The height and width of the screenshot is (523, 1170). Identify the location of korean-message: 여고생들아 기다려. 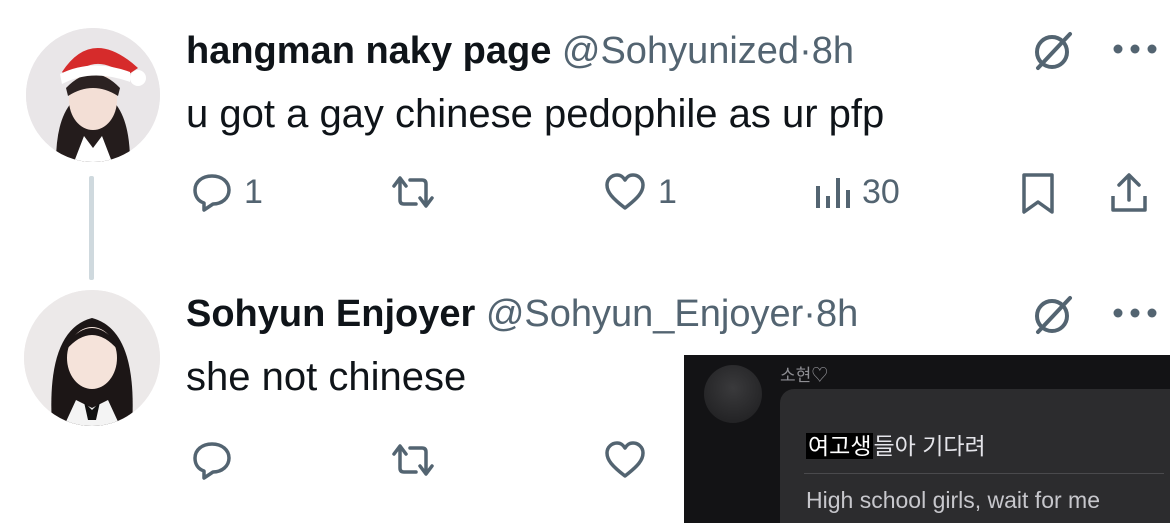
(896, 444).